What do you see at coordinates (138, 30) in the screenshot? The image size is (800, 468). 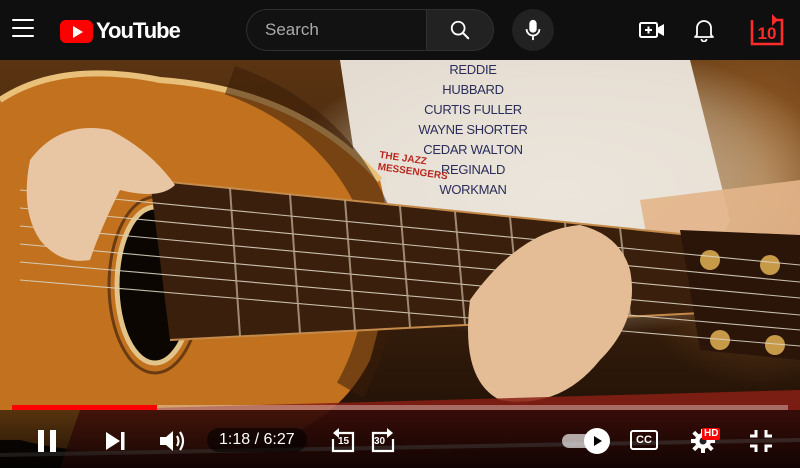 I see `logo-text: YouTube` at bounding box center [138, 30].